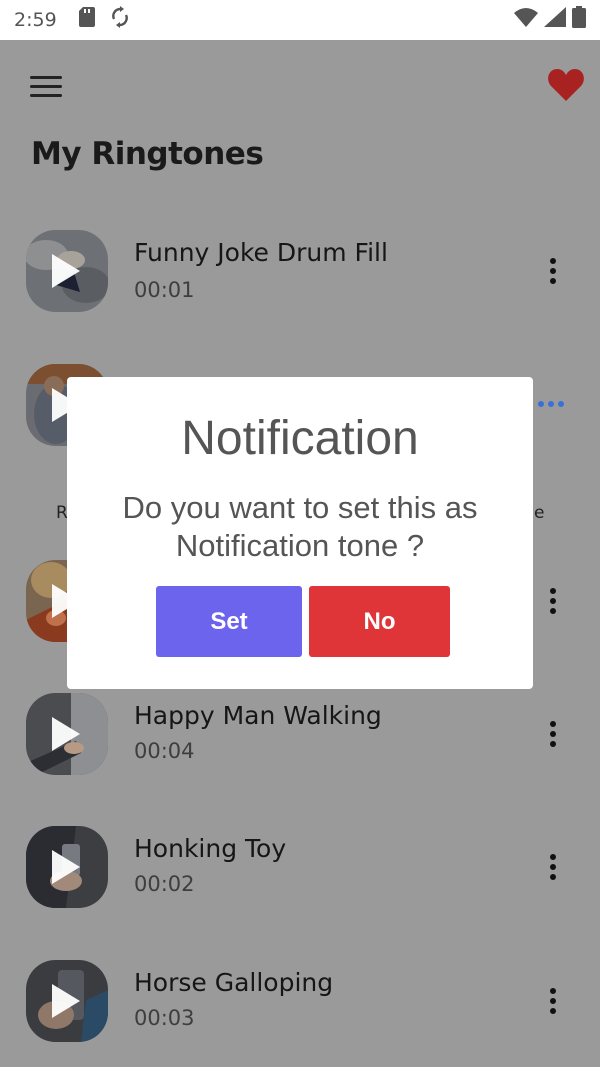  I want to click on dialog-title: Notification, so click(300, 438).